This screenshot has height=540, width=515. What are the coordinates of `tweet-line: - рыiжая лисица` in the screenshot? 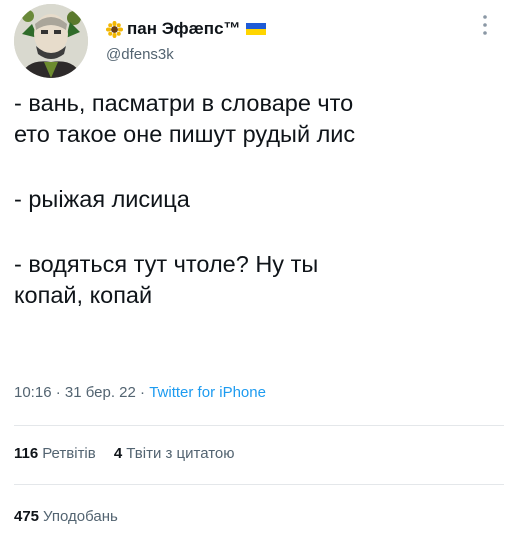 It's located at (102, 199).